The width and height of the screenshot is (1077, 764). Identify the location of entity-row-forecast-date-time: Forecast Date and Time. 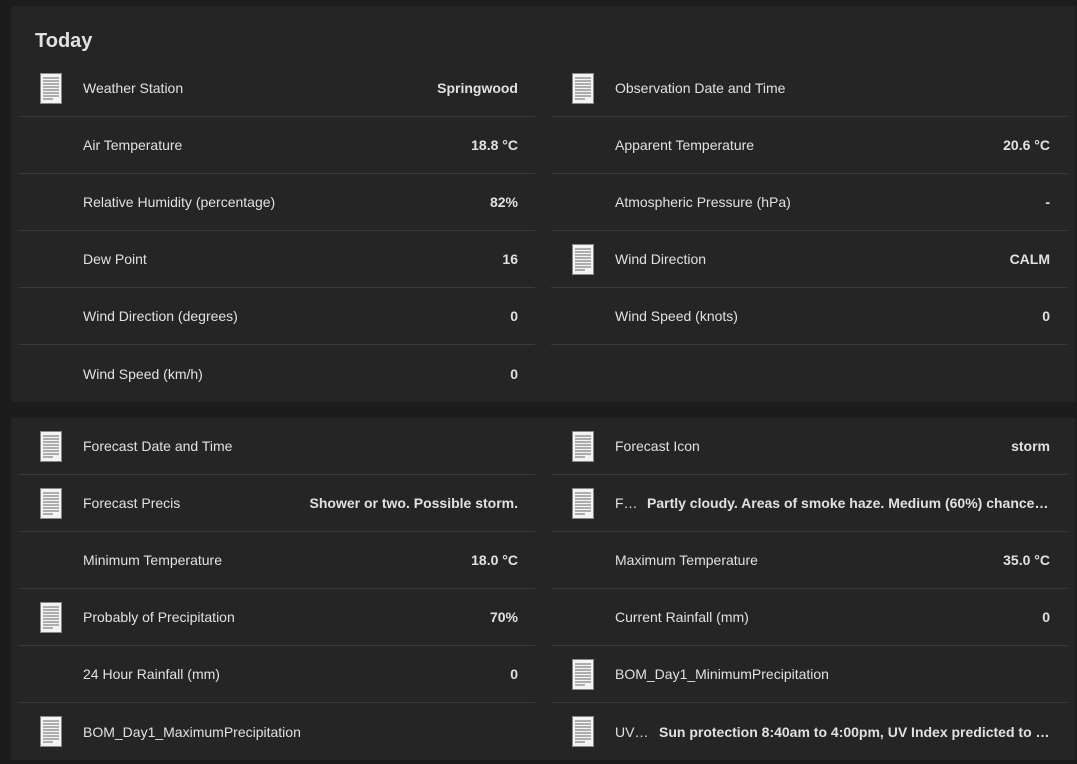
(277, 446).